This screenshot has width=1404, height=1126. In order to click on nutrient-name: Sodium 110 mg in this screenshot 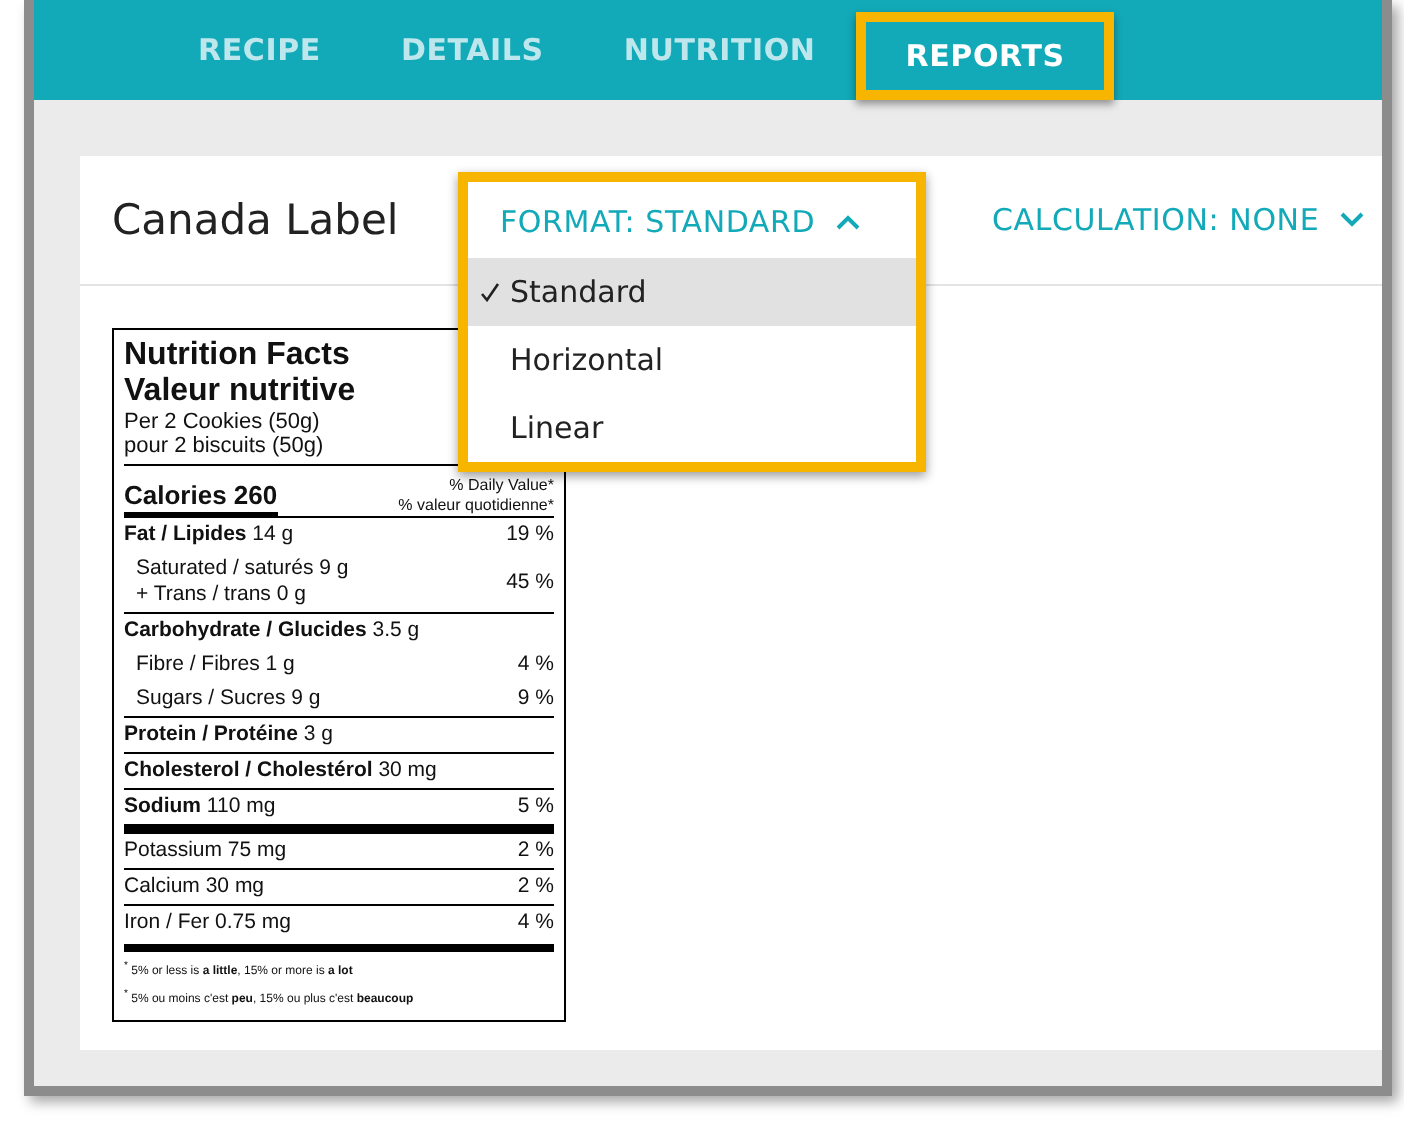, I will do `click(200, 807)`.